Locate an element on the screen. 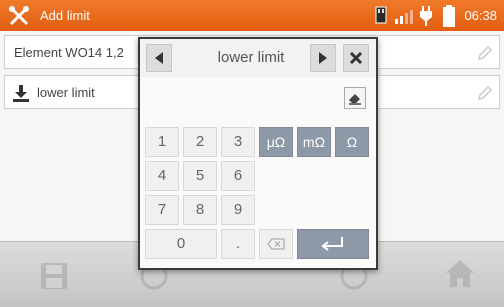  download-icon is located at coordinates (21, 93).